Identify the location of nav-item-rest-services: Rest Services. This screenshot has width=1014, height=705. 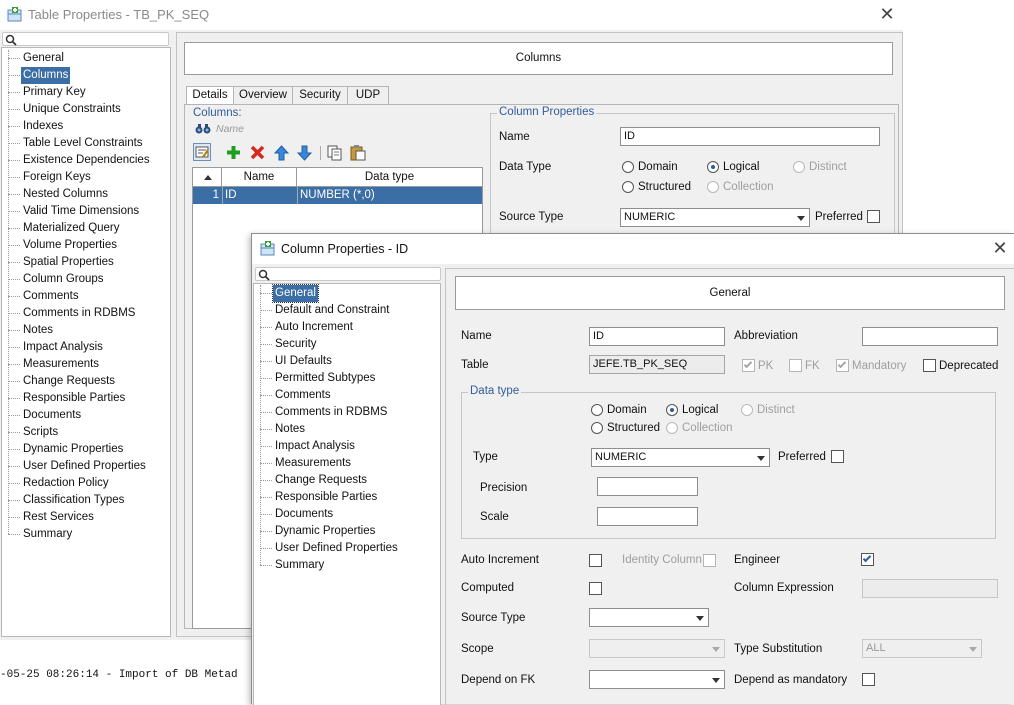
(86, 517).